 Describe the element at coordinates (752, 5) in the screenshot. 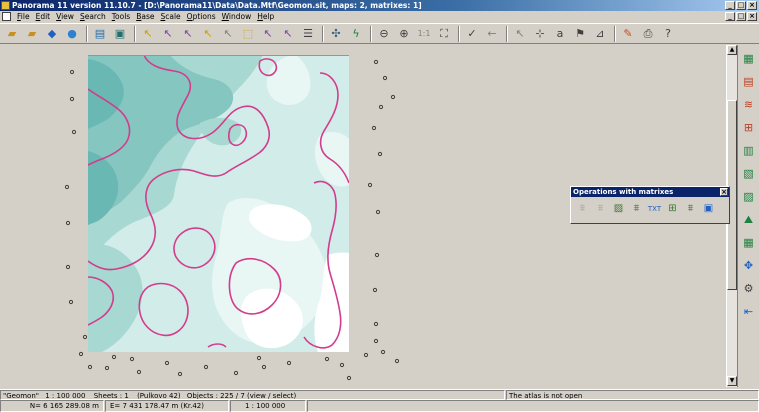

I see `close-button: ×` at that location.